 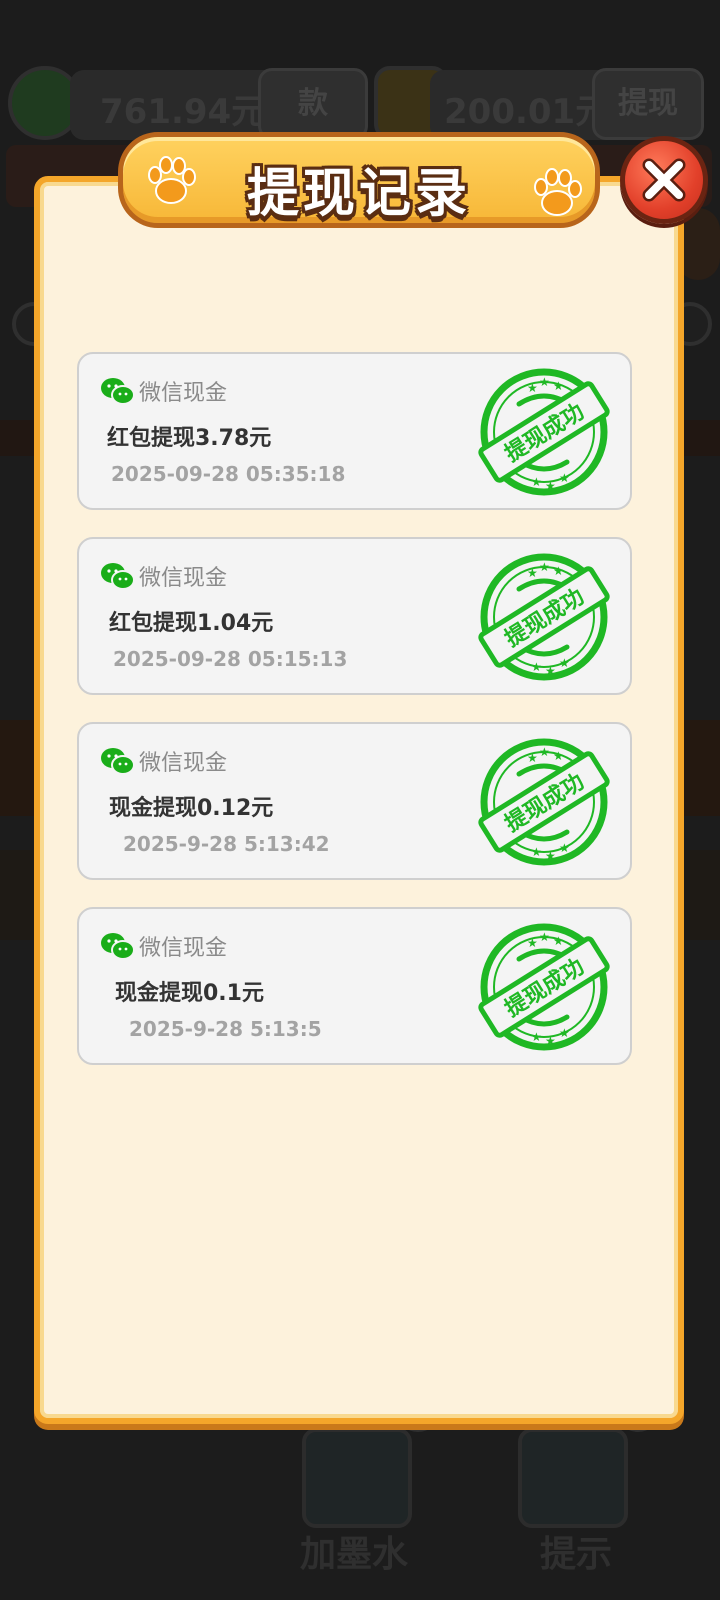 I want to click on ink-tool-label: 加墨水, so click(x=354, y=1554).